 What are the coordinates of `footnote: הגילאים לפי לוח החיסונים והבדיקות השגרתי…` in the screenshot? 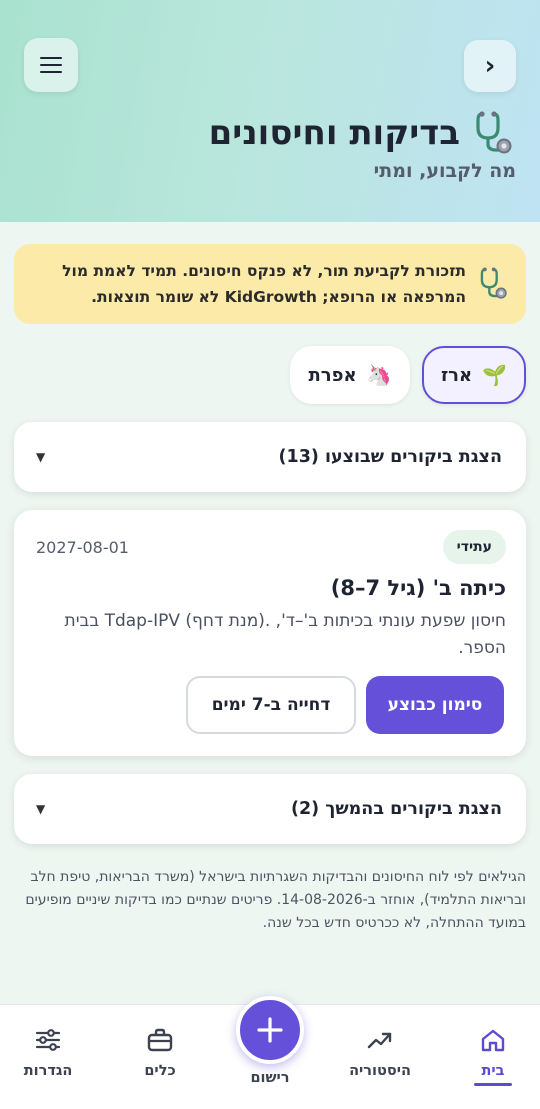 It's located at (275, 900).